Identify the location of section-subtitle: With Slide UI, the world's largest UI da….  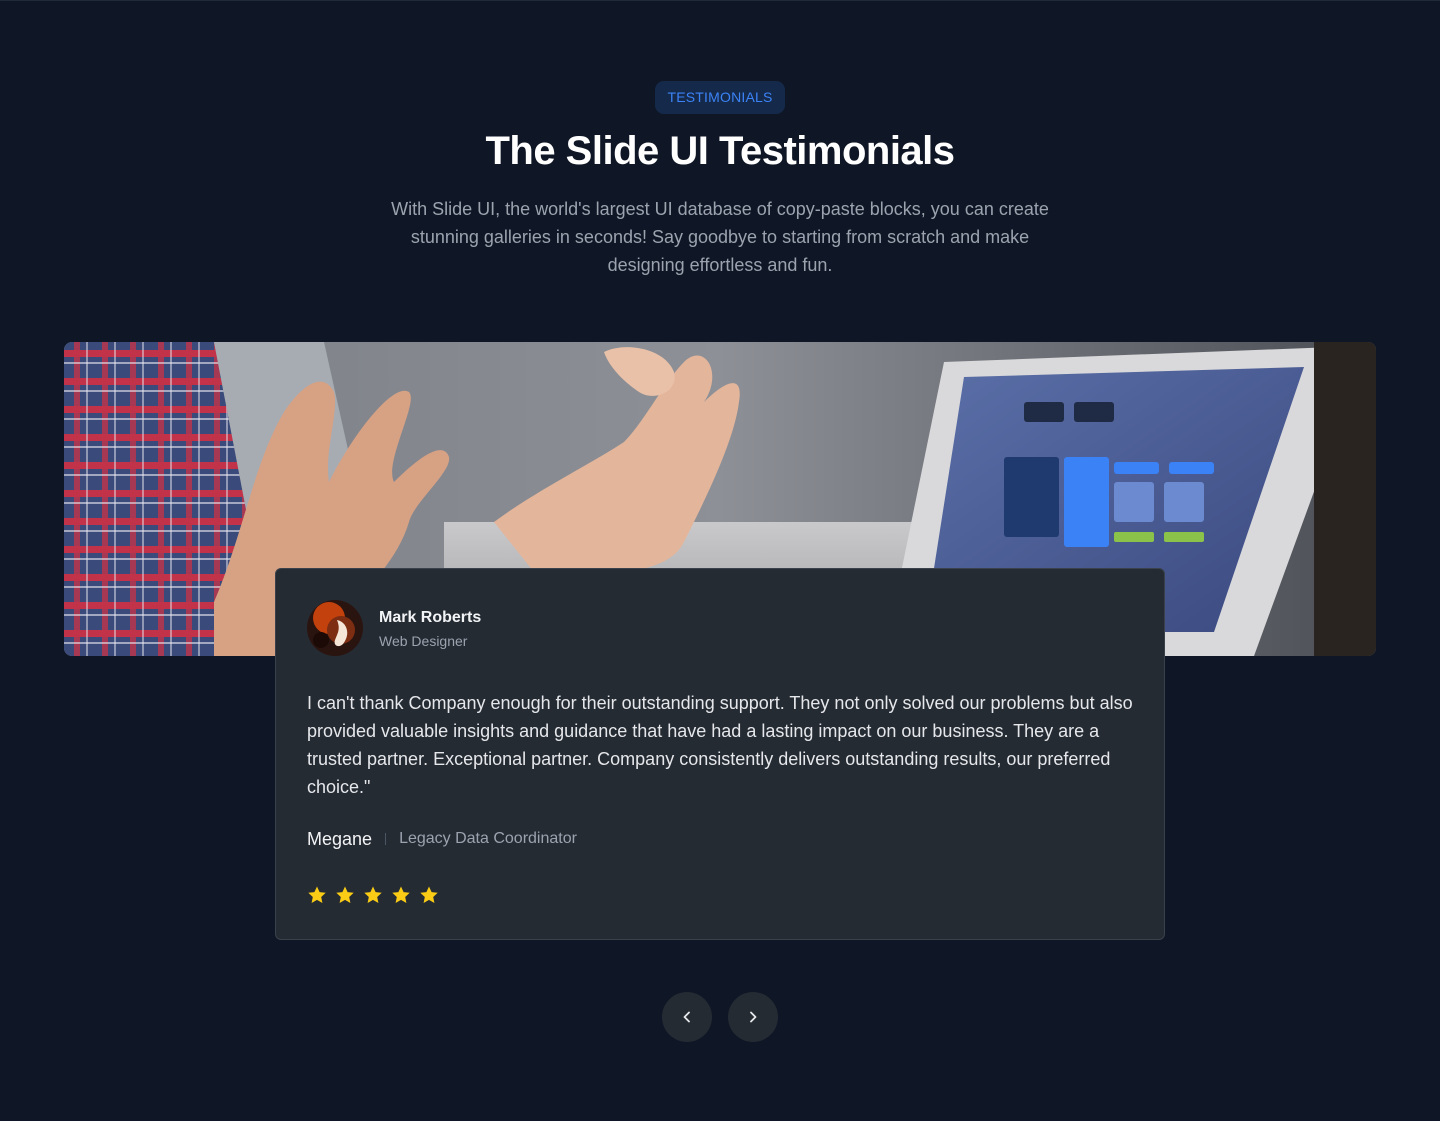
(720, 237).